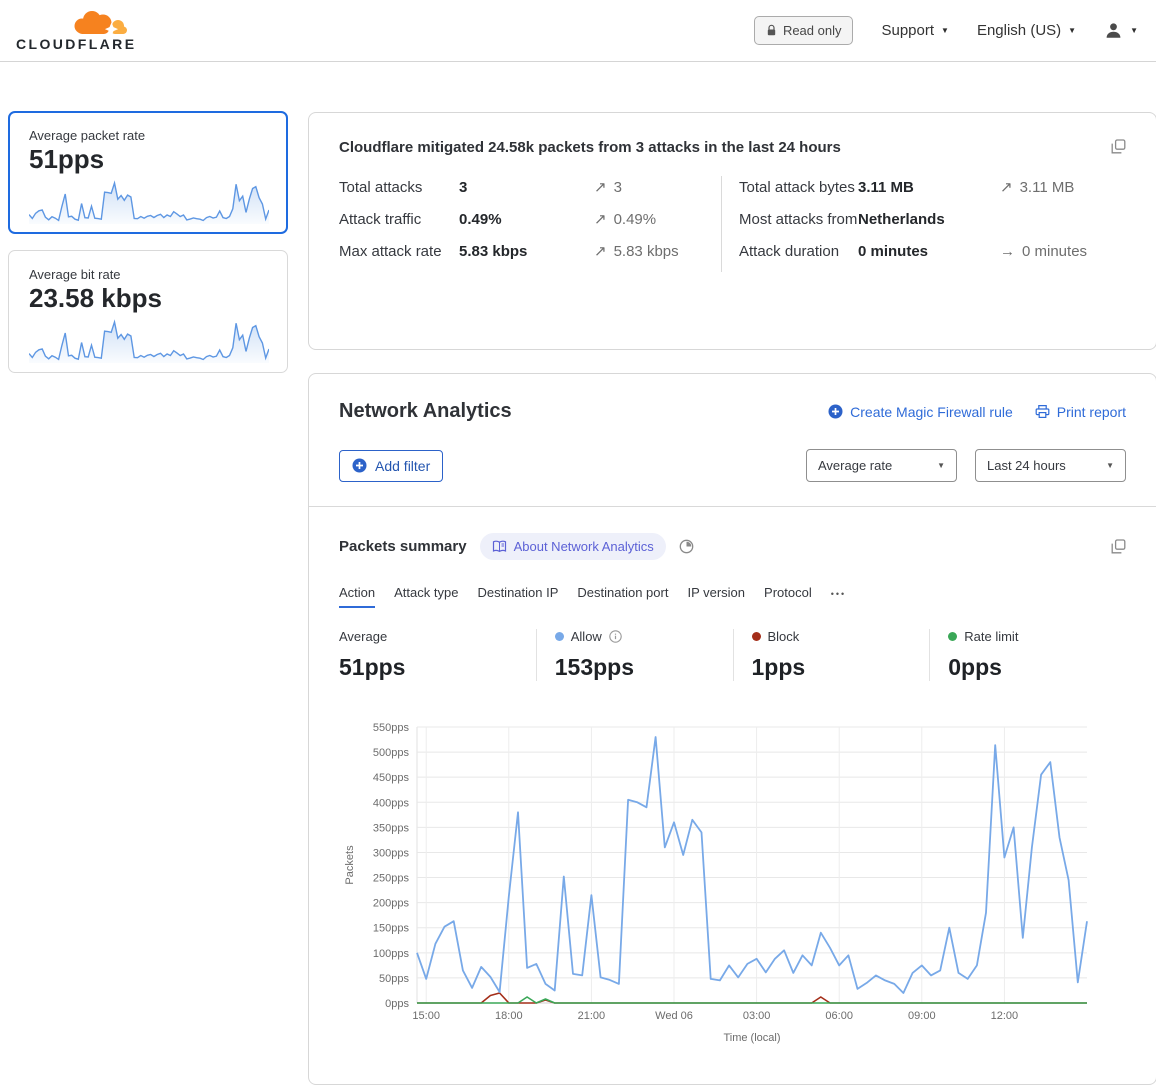 The width and height of the screenshot is (1156, 1085). What do you see at coordinates (953, 636) in the screenshot?
I see `rate-limit-dot-icon` at bounding box center [953, 636].